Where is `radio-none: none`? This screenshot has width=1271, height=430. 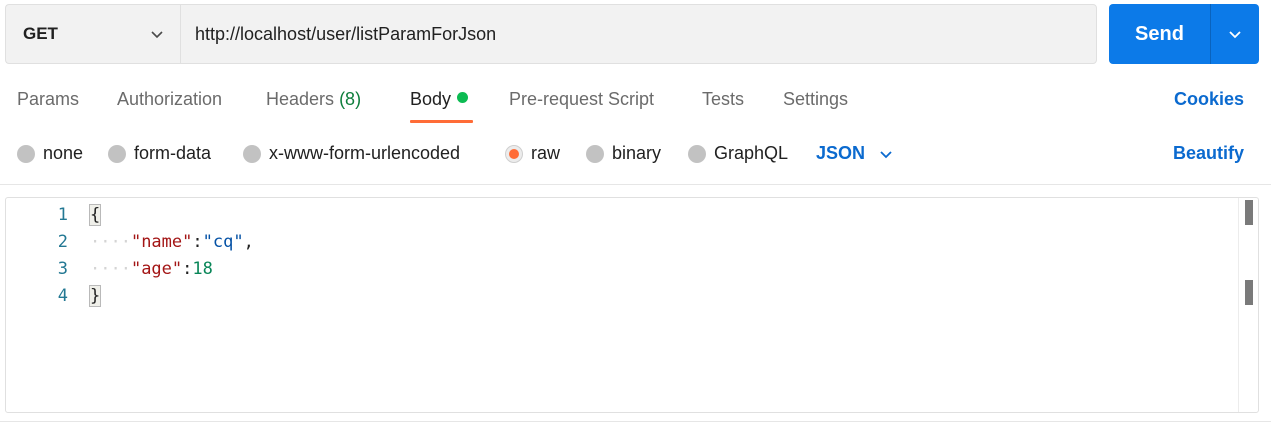
radio-none: none is located at coordinates (50, 153).